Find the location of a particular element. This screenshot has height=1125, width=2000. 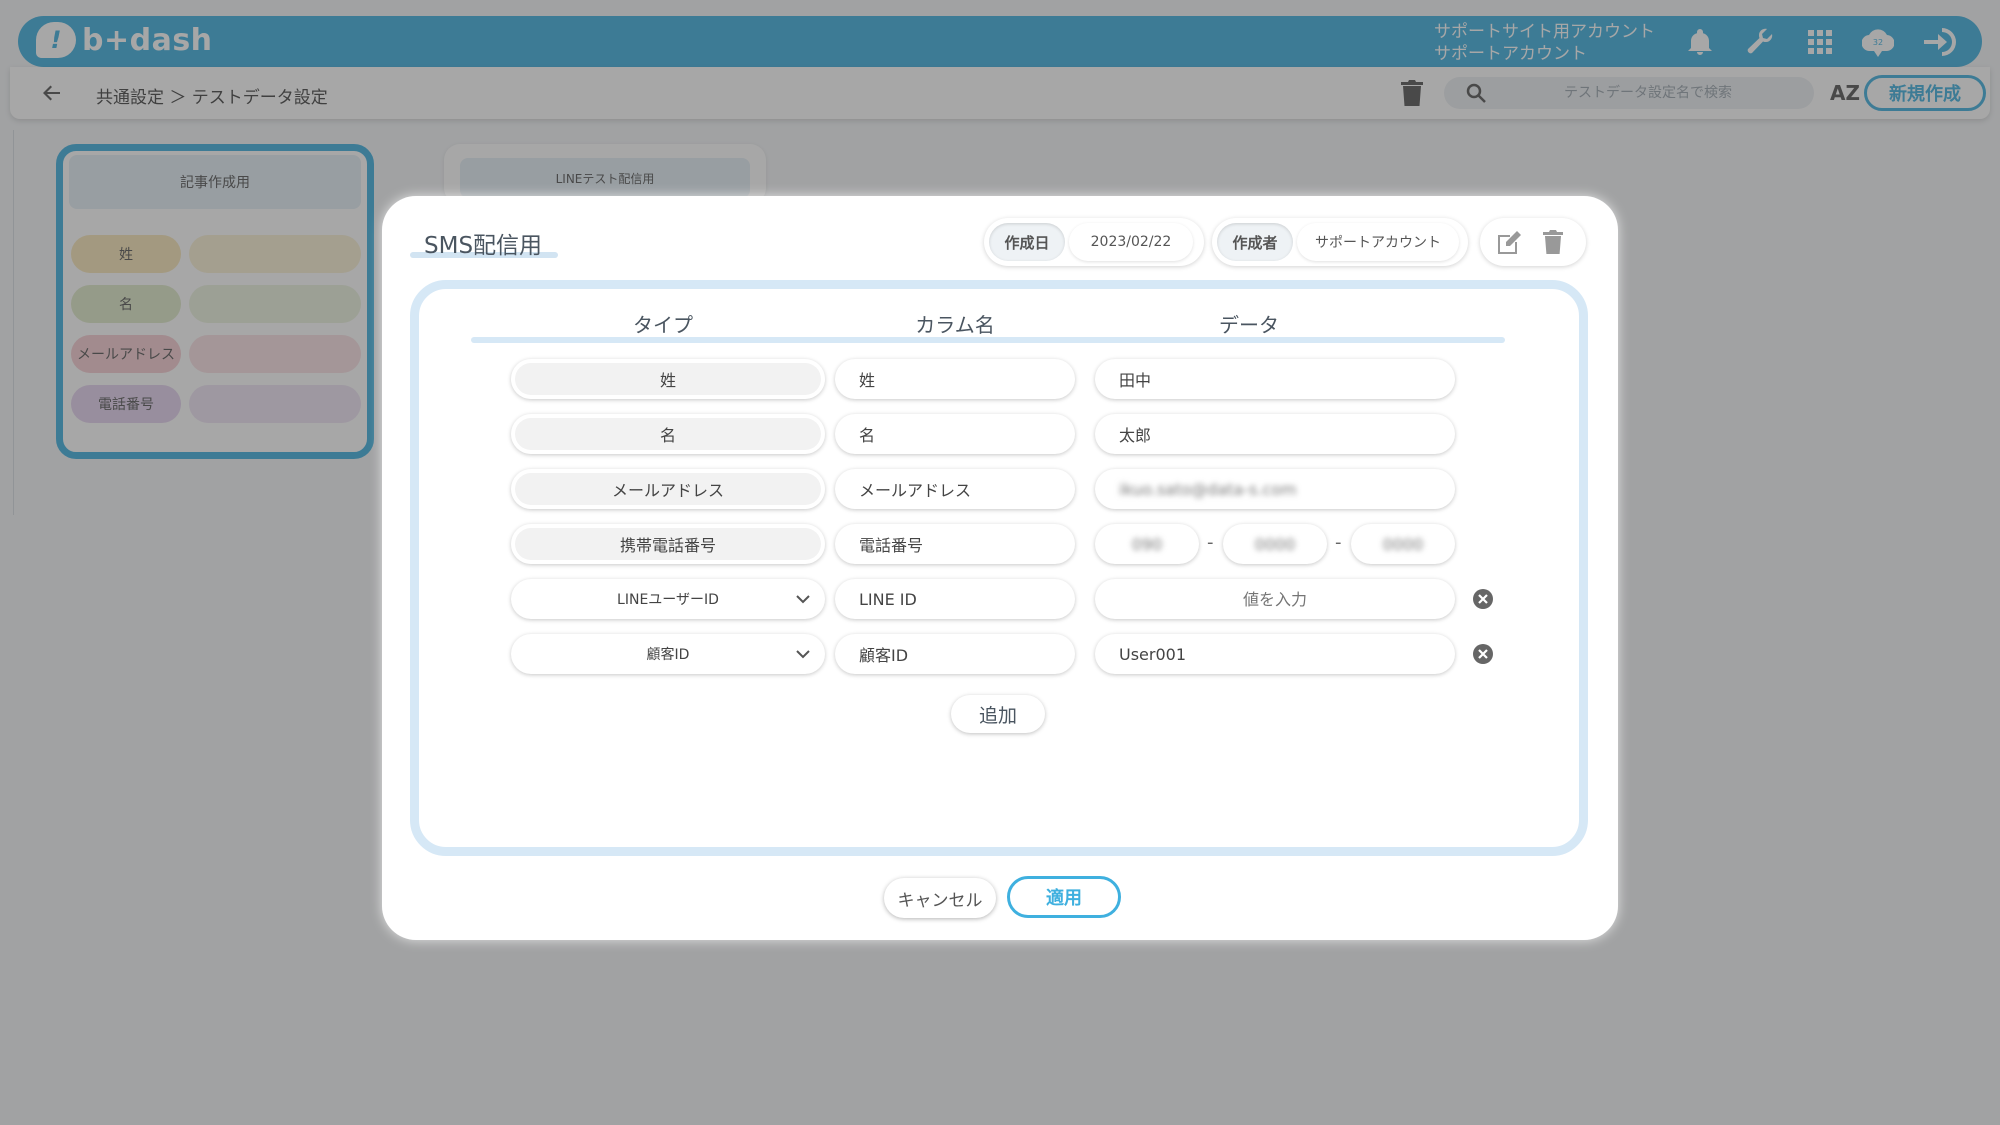

column-name-field: 名 is located at coordinates (955, 434).